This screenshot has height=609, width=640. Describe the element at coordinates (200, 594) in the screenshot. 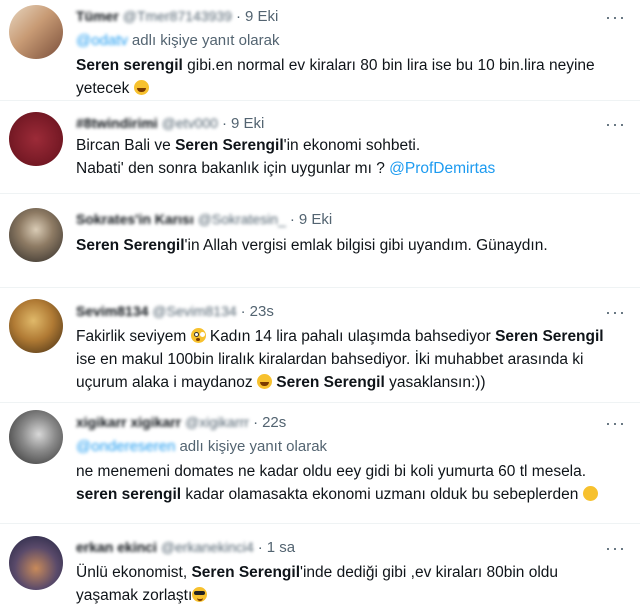

I see `sunglasses-emoji-icon` at that location.